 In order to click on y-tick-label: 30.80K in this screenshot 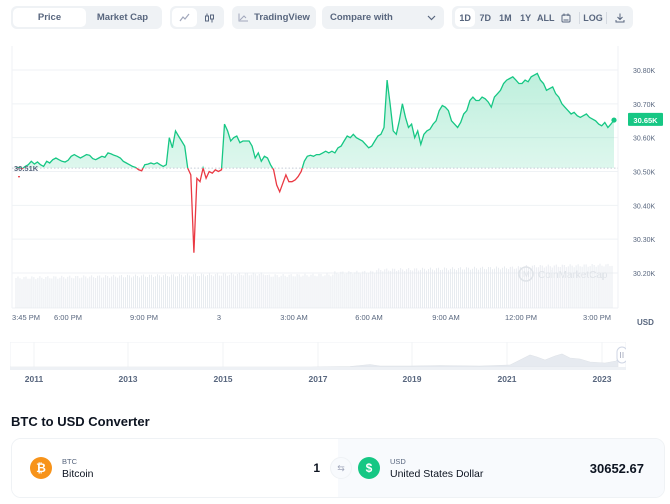, I will do `click(644, 71)`.